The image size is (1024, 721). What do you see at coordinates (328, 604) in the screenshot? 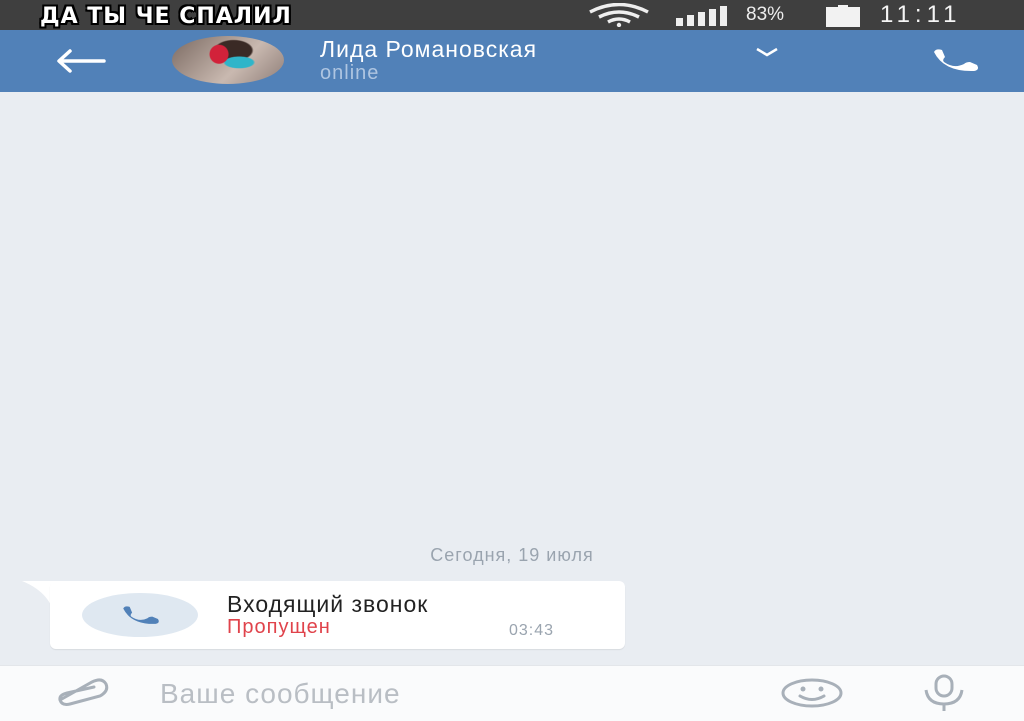
I see `call-title: Входящий звонок` at bounding box center [328, 604].